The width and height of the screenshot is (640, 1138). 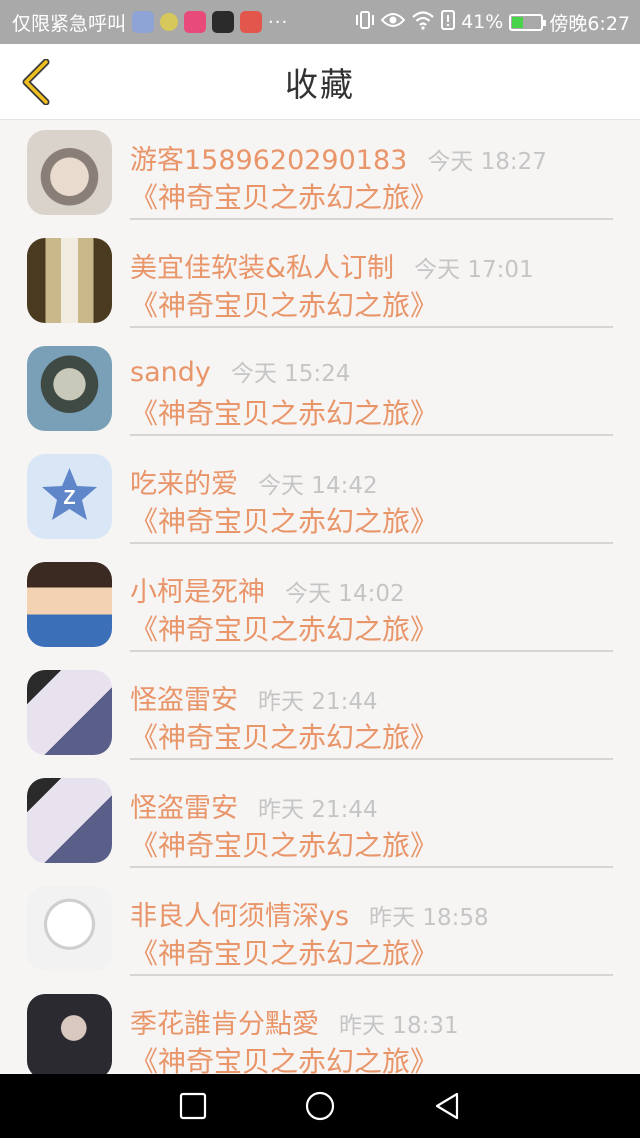 I want to click on user-name: 吃来的爱, so click(x=184, y=481).